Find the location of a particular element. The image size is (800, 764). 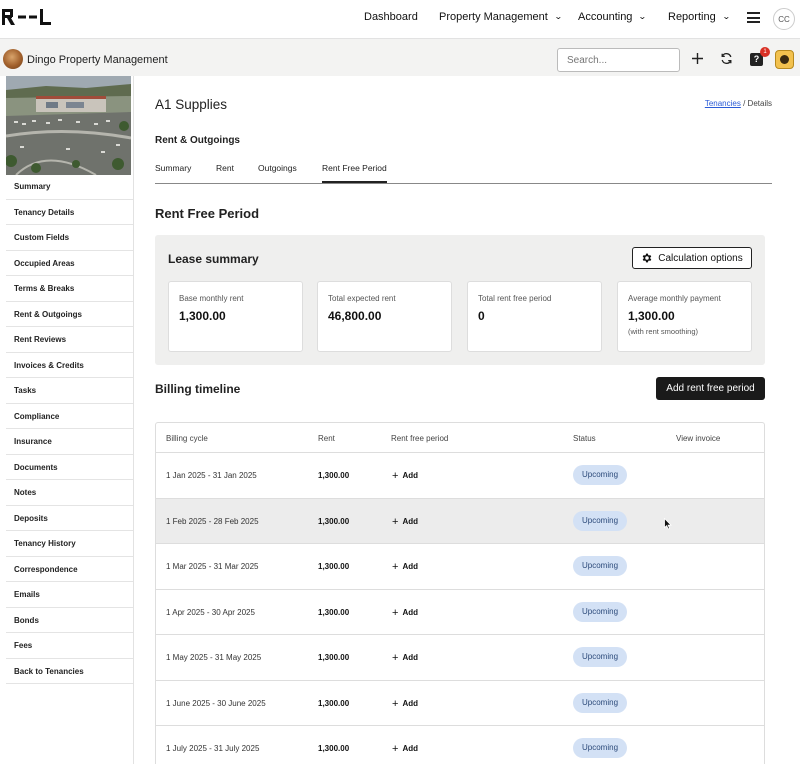

sidebar-item-deposits: Deposits is located at coordinates (69, 518).